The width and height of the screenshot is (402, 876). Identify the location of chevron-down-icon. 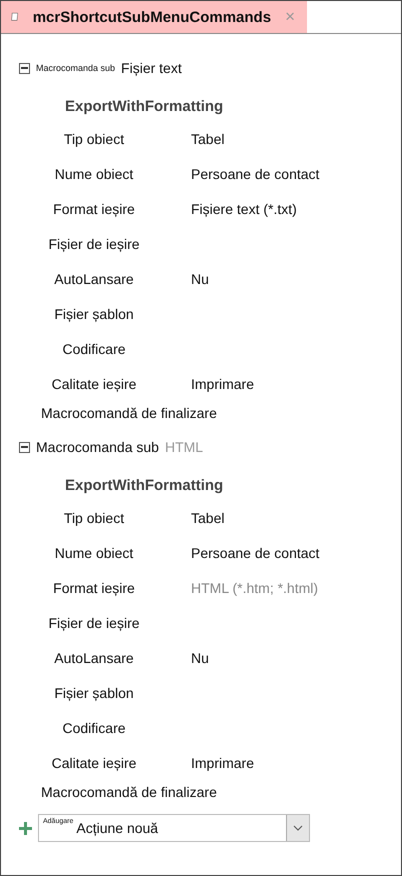
(298, 828).